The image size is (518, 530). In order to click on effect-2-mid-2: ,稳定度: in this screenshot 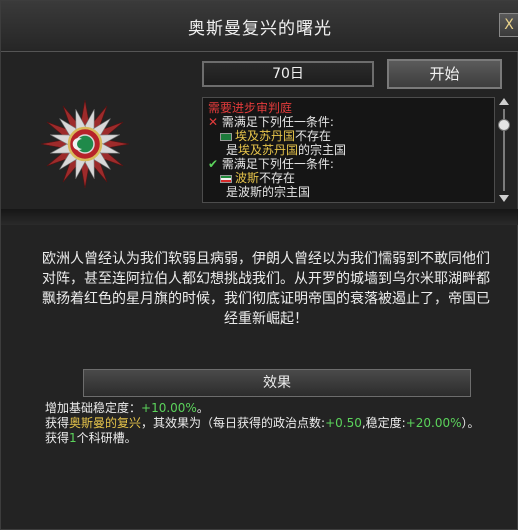, I will do `click(383, 423)`.